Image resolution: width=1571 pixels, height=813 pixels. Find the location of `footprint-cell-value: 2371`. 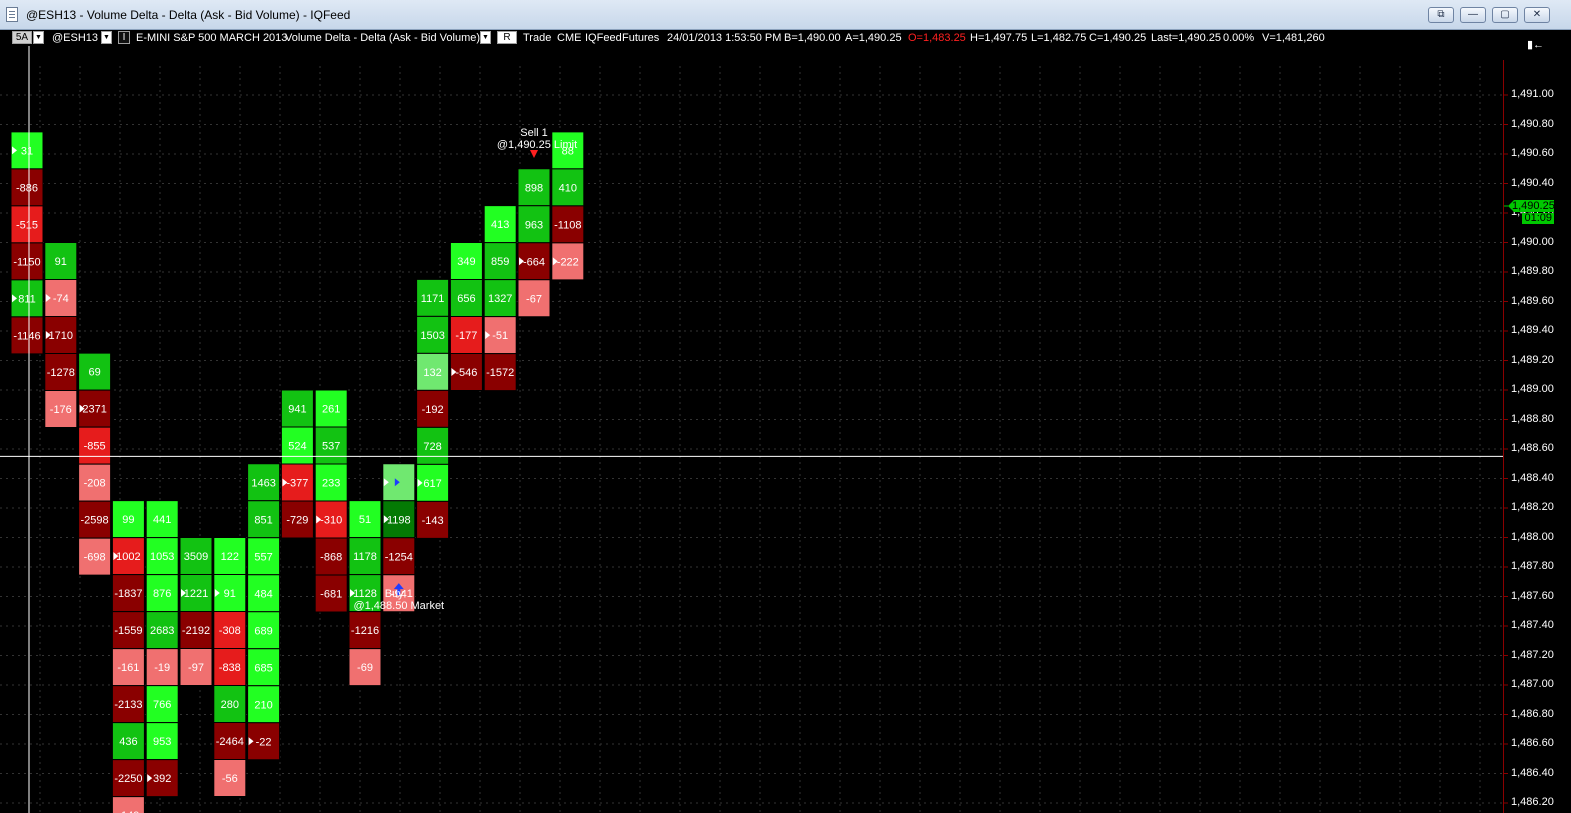

footprint-cell-value: 2371 is located at coordinates (94, 410).